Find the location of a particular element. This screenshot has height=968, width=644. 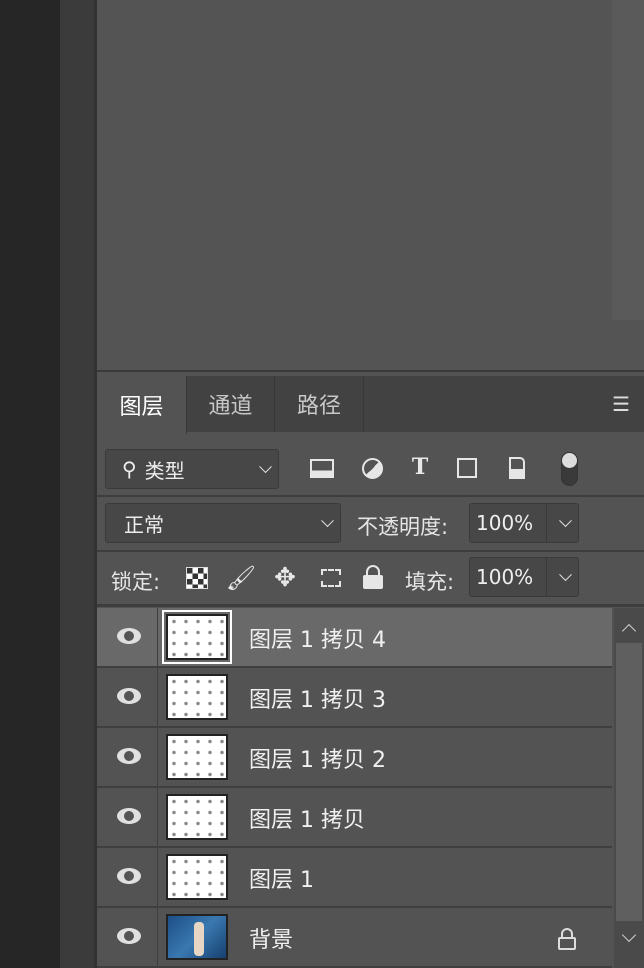

layer-name: 图层 1 拷贝 is located at coordinates (307, 820).